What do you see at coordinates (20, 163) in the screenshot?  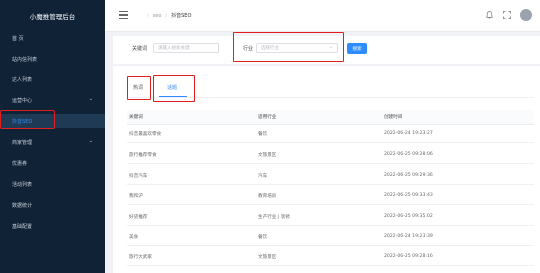 I see `sidebar-item-label: 优惠券` at bounding box center [20, 163].